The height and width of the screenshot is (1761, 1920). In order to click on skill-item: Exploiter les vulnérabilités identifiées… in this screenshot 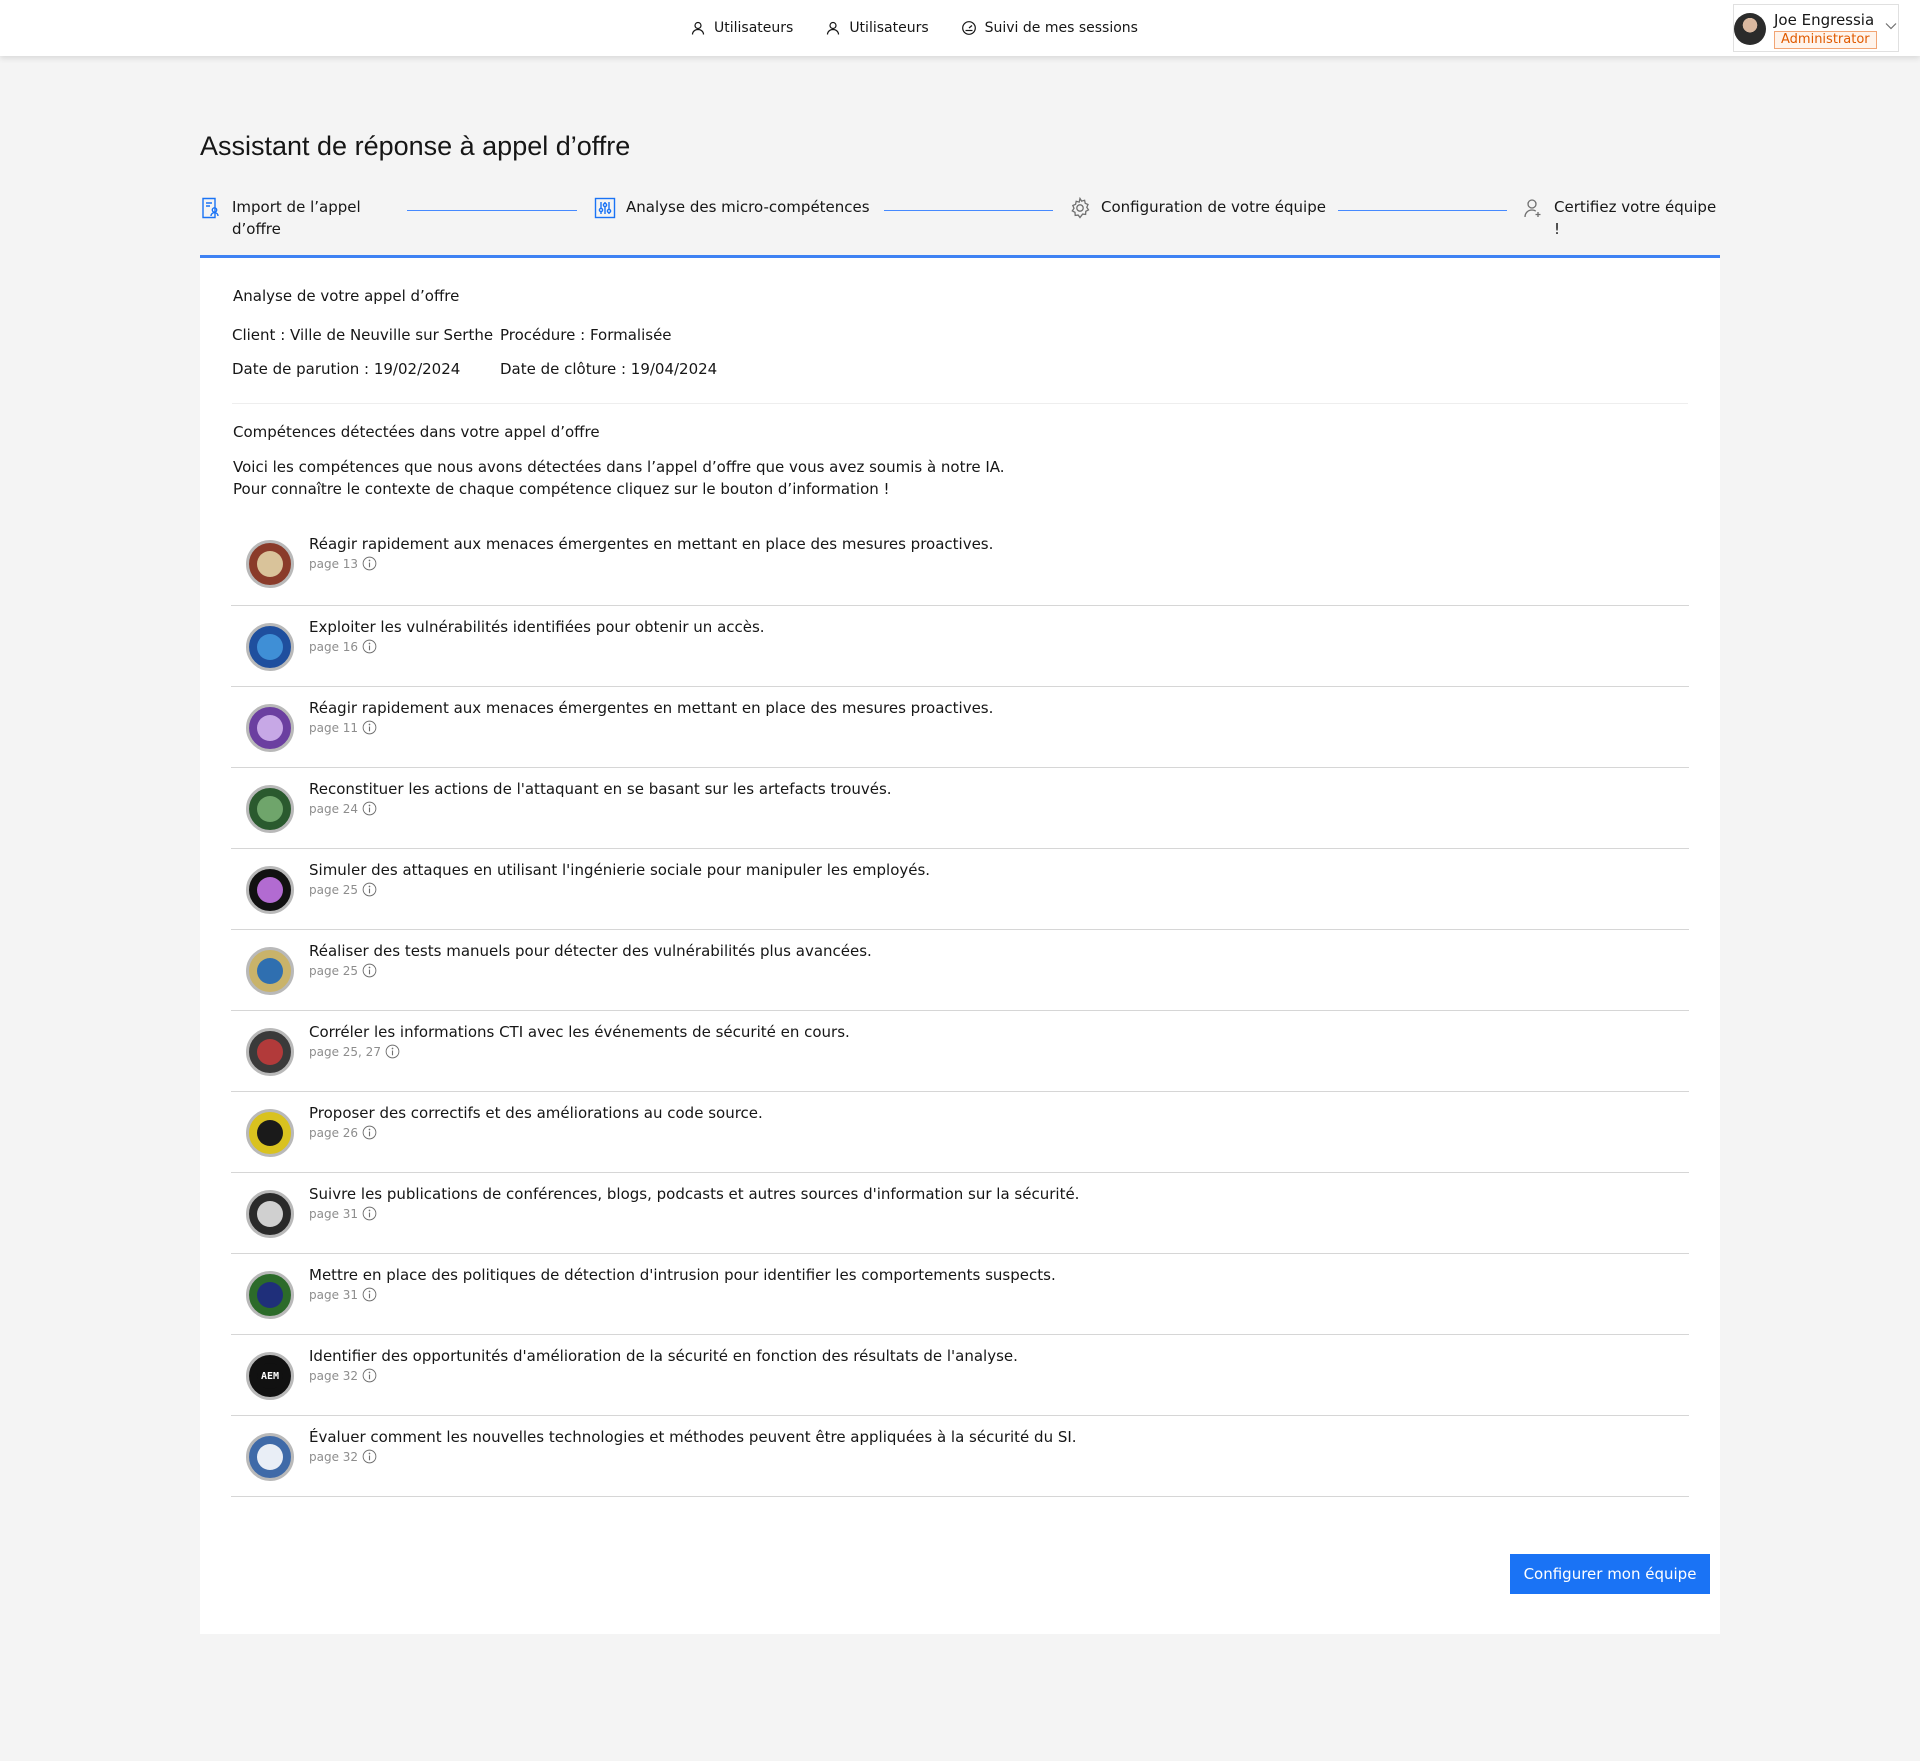, I will do `click(960, 646)`.